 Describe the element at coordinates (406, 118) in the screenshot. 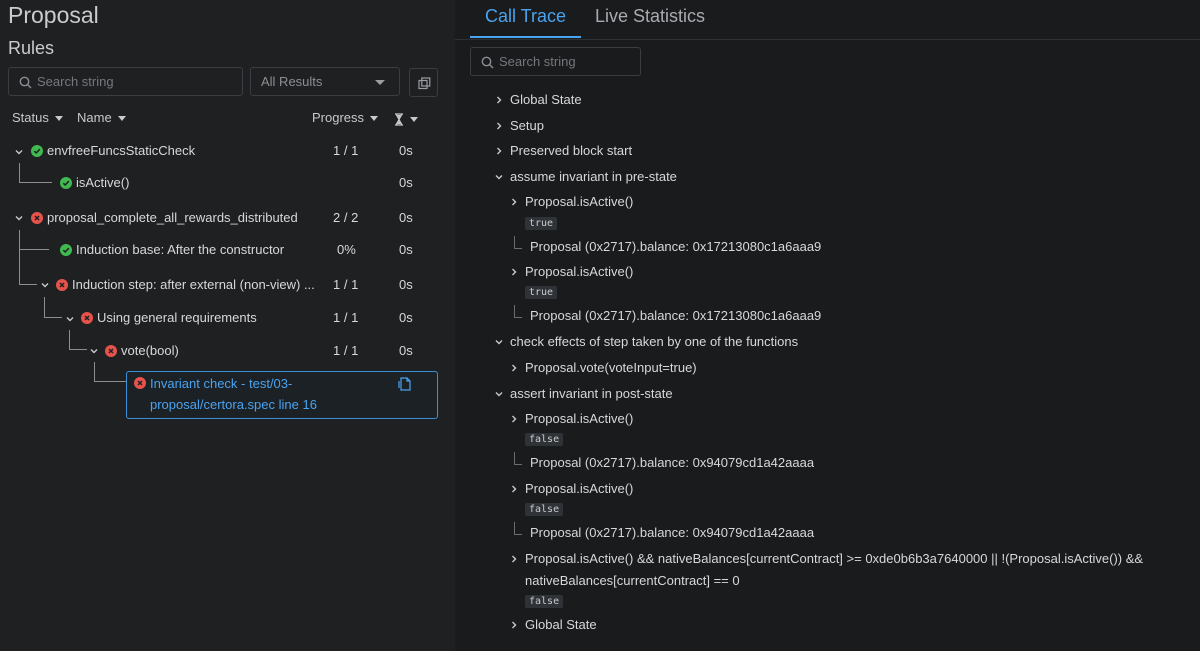

I see `time-column-header` at that location.